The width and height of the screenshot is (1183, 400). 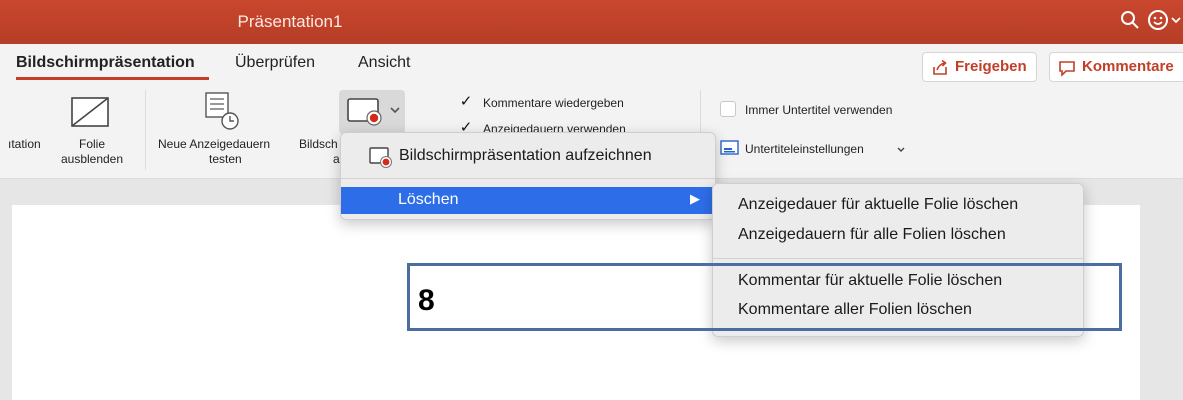 I want to click on submenu-arrow-icon: ▶, so click(x=695, y=198).